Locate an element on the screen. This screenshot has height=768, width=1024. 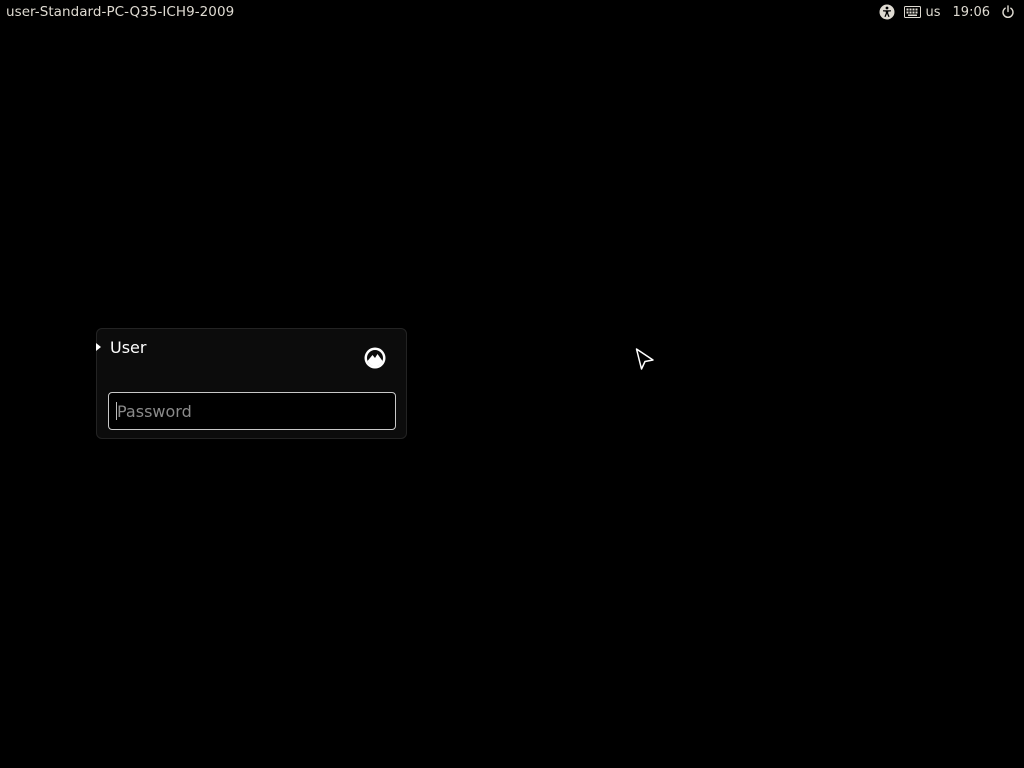
top-panel: user-Standard-PC-Q35-ICH9-2009 us 19:06 is located at coordinates (512, 12).